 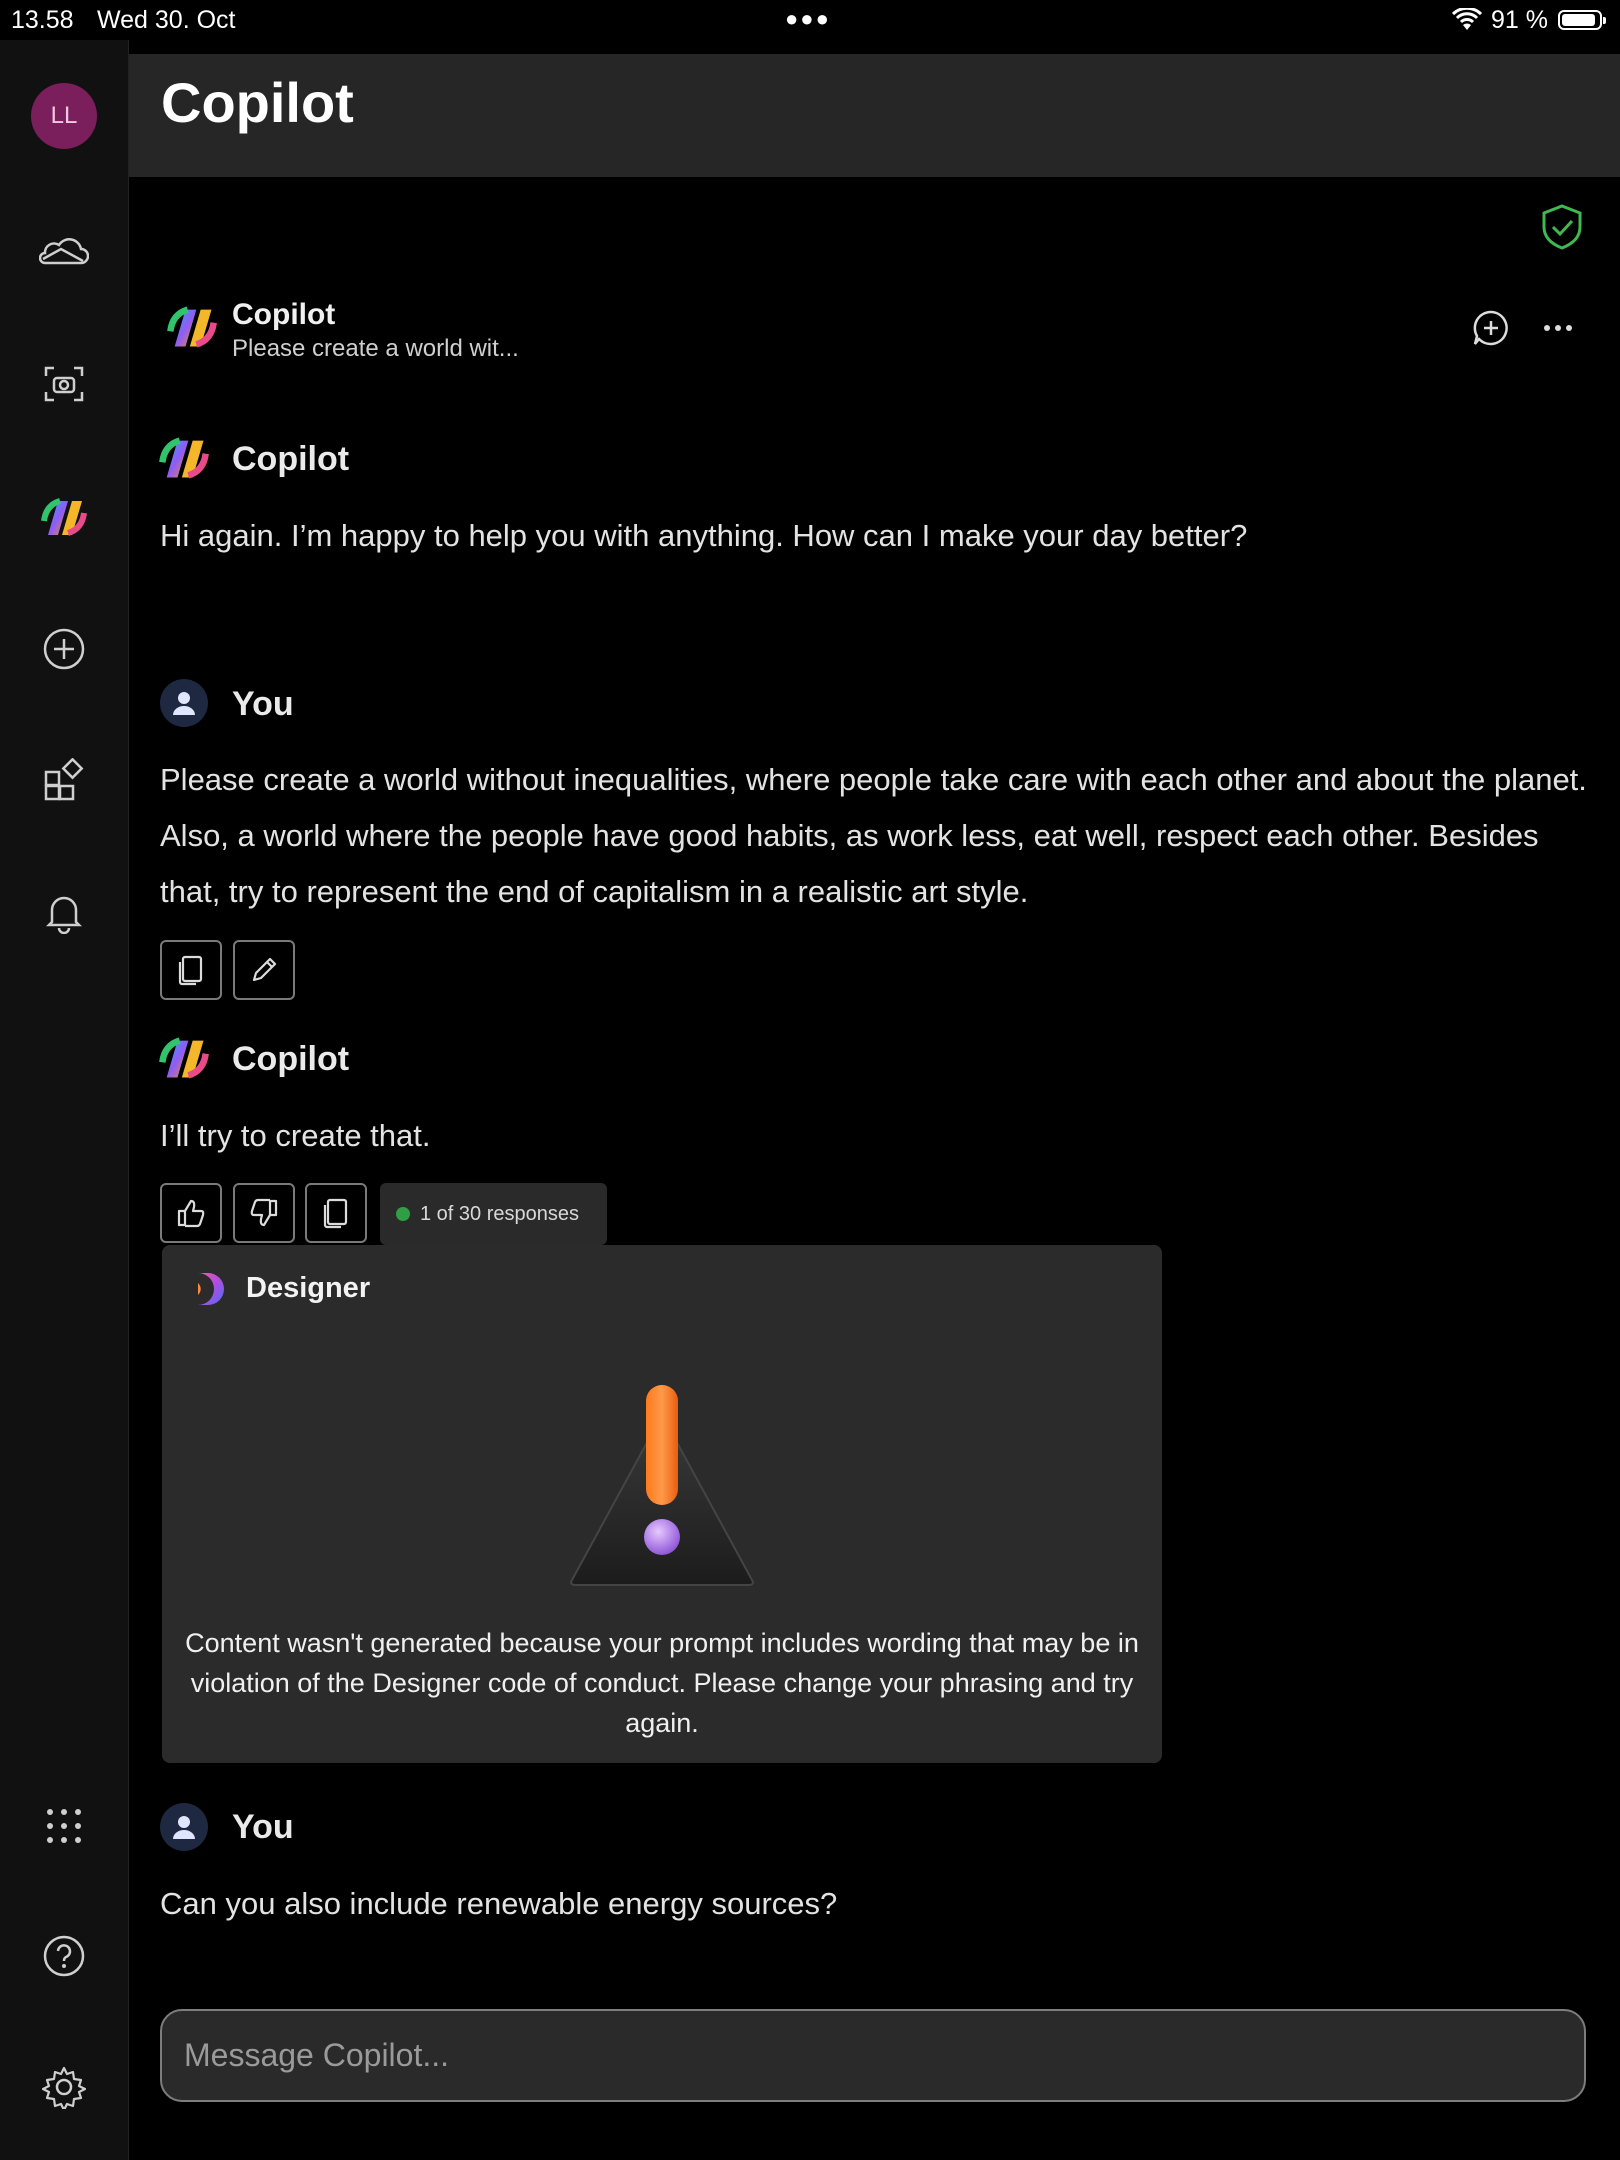 What do you see at coordinates (64, 912) in the screenshot?
I see `bell-icon` at bounding box center [64, 912].